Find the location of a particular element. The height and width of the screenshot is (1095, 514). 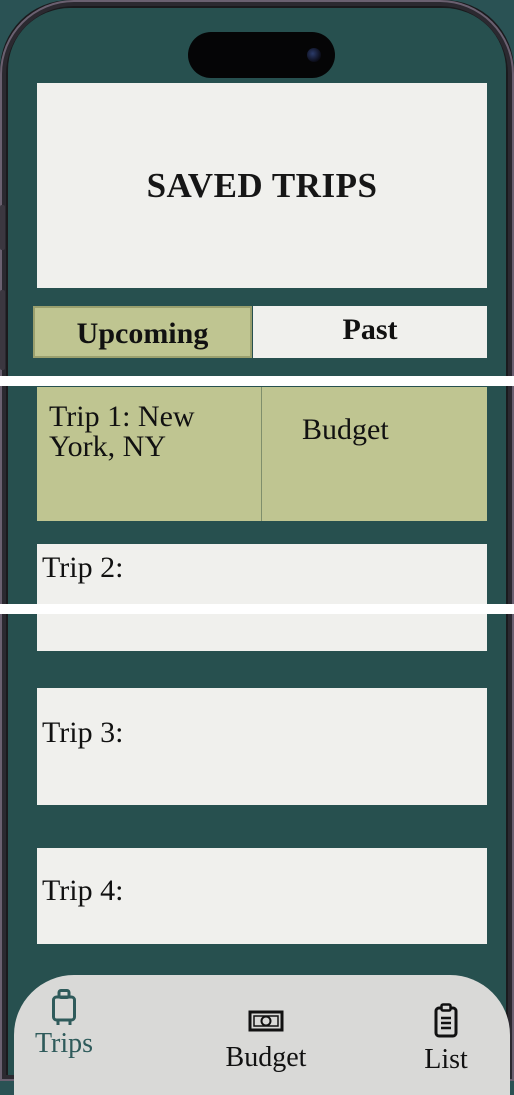

clipboard-icon is located at coordinates (446, 1020).